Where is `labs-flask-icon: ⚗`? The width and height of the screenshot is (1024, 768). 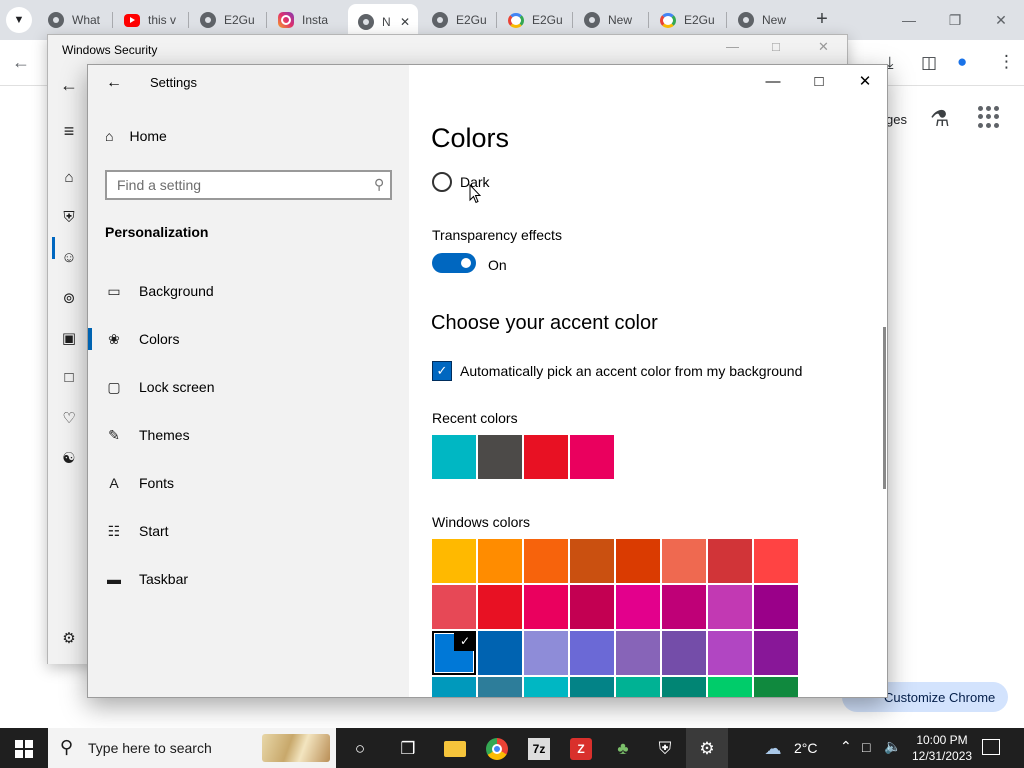 labs-flask-icon: ⚗ is located at coordinates (940, 119).